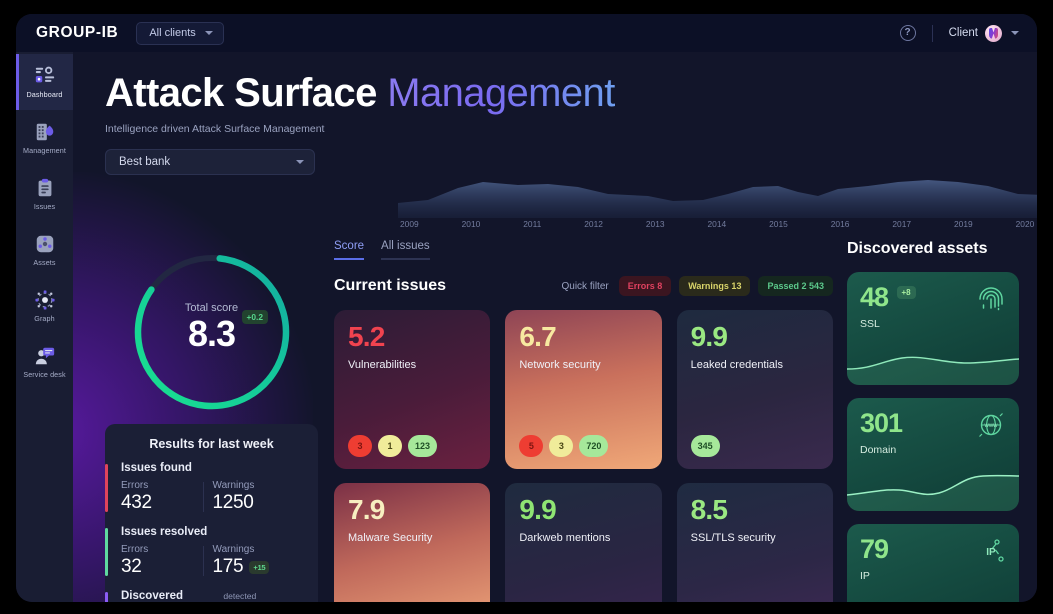 This screenshot has width=1053, height=614. I want to click on chip-passed: 345, so click(705, 446).